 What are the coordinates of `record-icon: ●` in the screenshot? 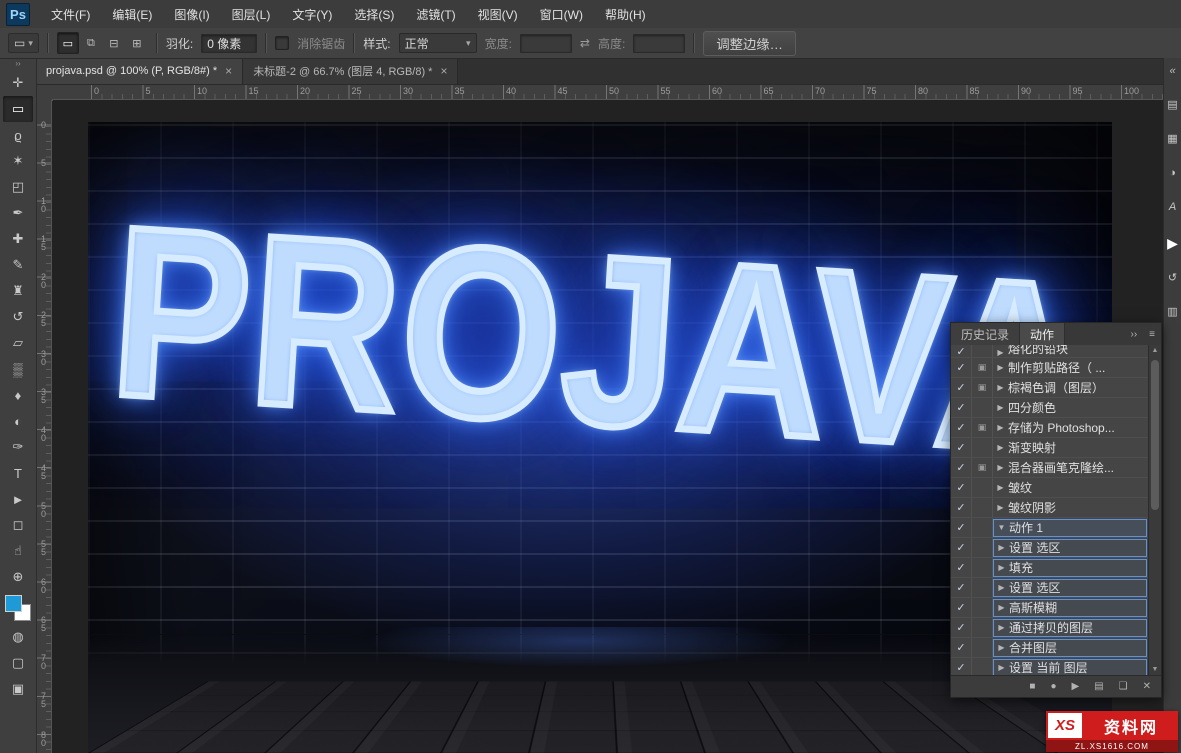 It's located at (1053, 686).